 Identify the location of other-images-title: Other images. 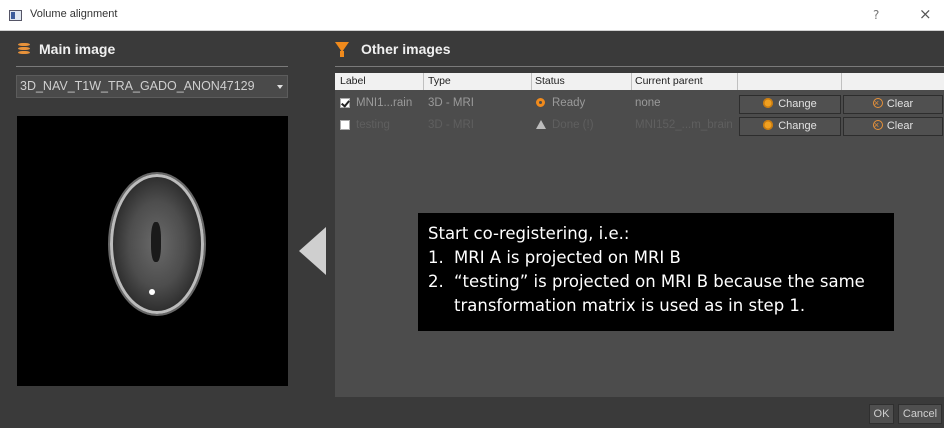
(406, 49).